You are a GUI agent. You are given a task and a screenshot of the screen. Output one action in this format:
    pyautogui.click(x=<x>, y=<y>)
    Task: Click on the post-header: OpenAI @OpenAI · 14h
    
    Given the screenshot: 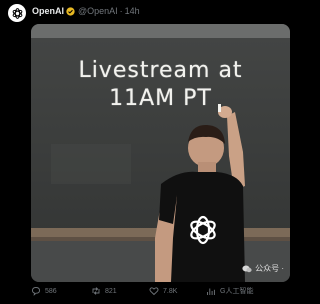 What is the action you would take?
    pyautogui.click(x=150, y=12)
    